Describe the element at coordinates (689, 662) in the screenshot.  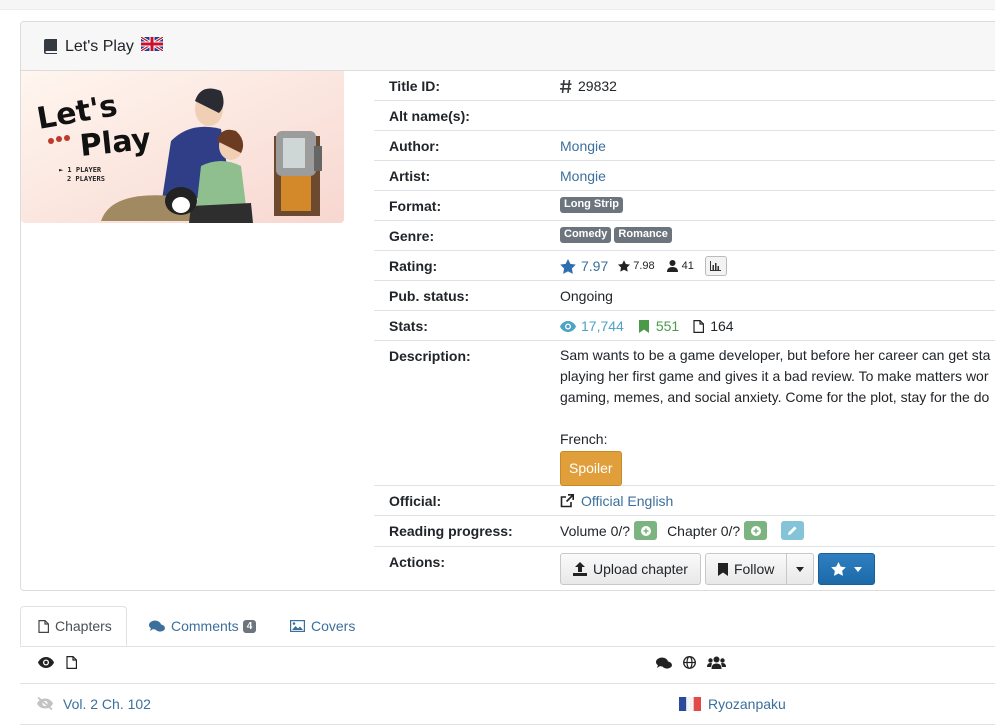
I see `globe-icon` at that location.